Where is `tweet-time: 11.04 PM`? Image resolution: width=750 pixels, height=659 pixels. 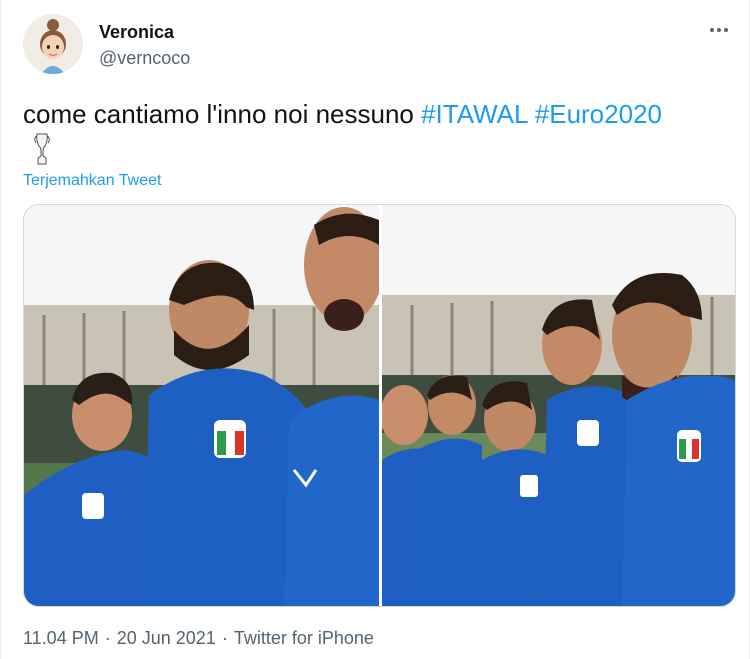 tweet-time: 11.04 PM is located at coordinates (61, 638).